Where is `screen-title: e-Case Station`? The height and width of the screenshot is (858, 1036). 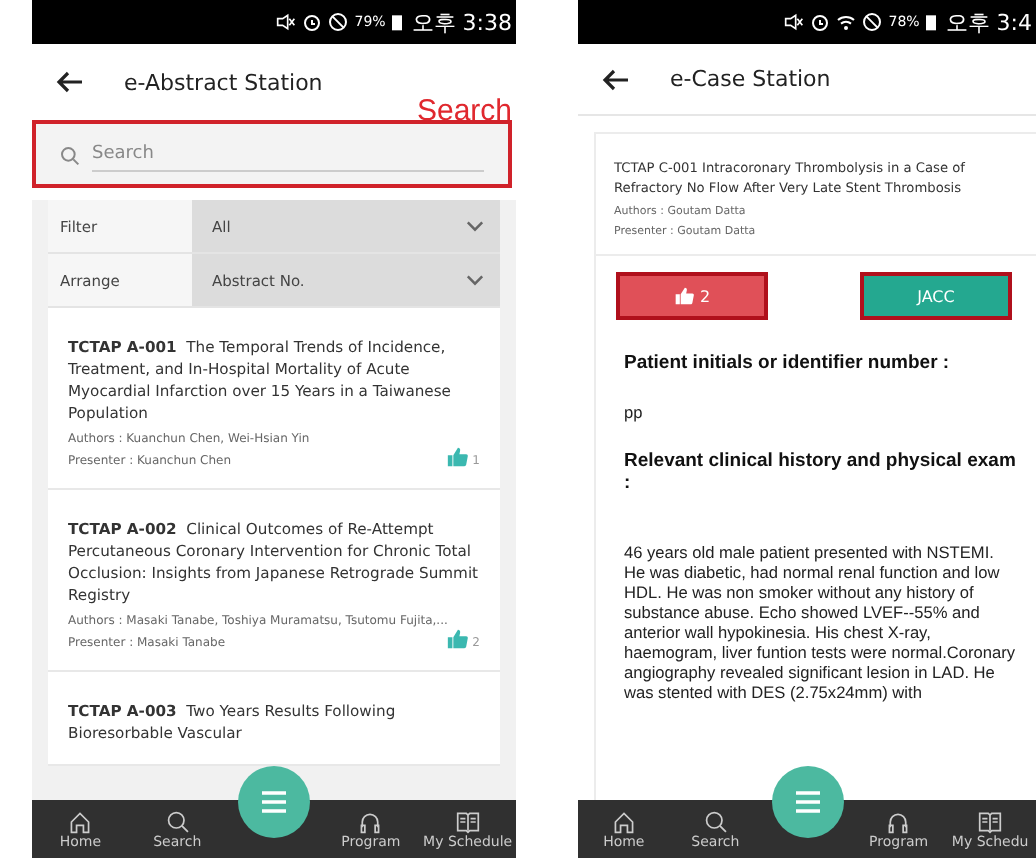 screen-title: e-Case Station is located at coordinates (750, 79).